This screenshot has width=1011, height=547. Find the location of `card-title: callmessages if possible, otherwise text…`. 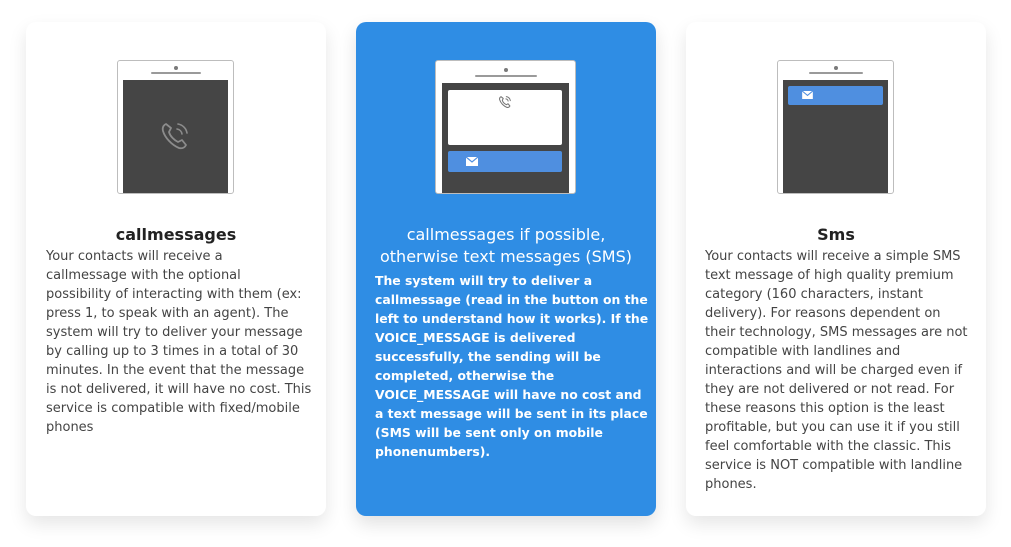

card-title: callmessages if possible, otherwise text… is located at coordinates (505, 245).